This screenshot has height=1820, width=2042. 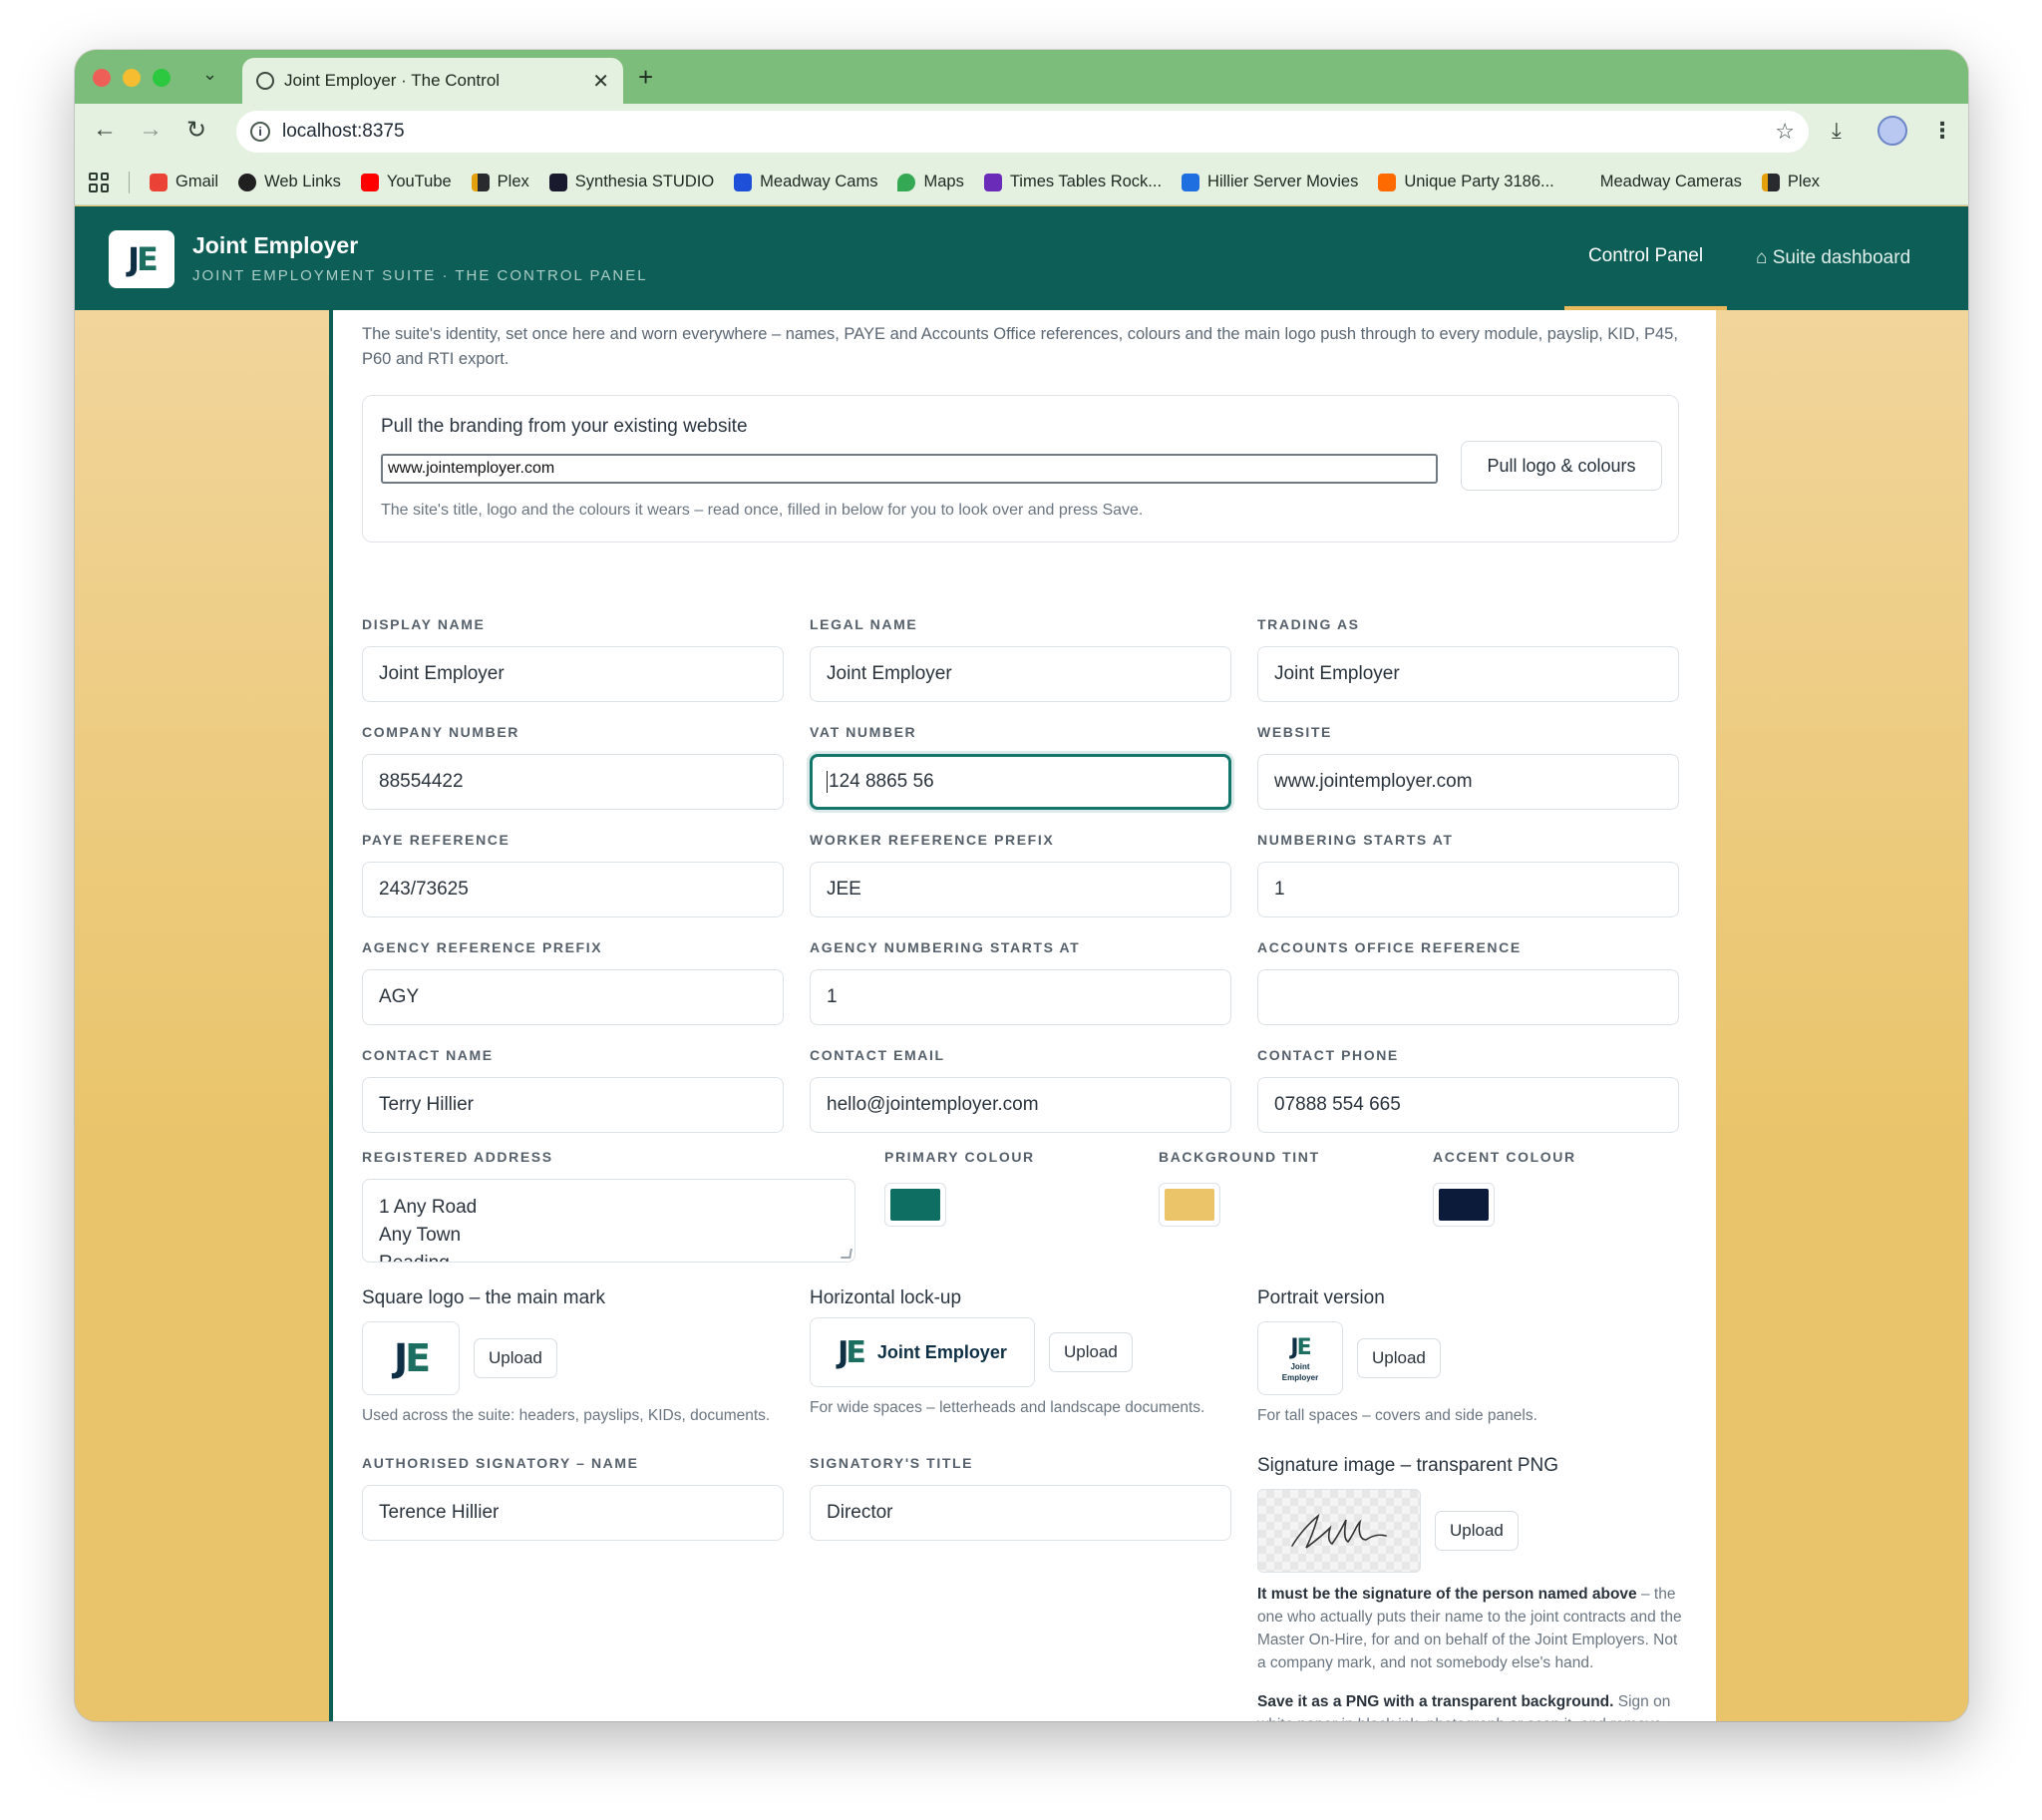 What do you see at coordinates (573, 997) in the screenshot?
I see `agency-prefix-input: AGY` at bounding box center [573, 997].